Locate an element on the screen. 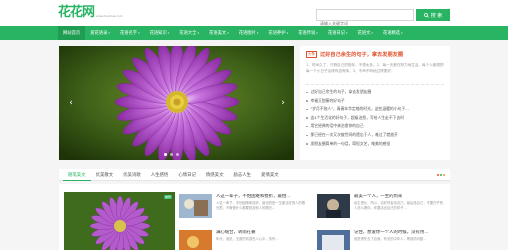  search-button-label: 搜 索 is located at coordinates (436, 15).